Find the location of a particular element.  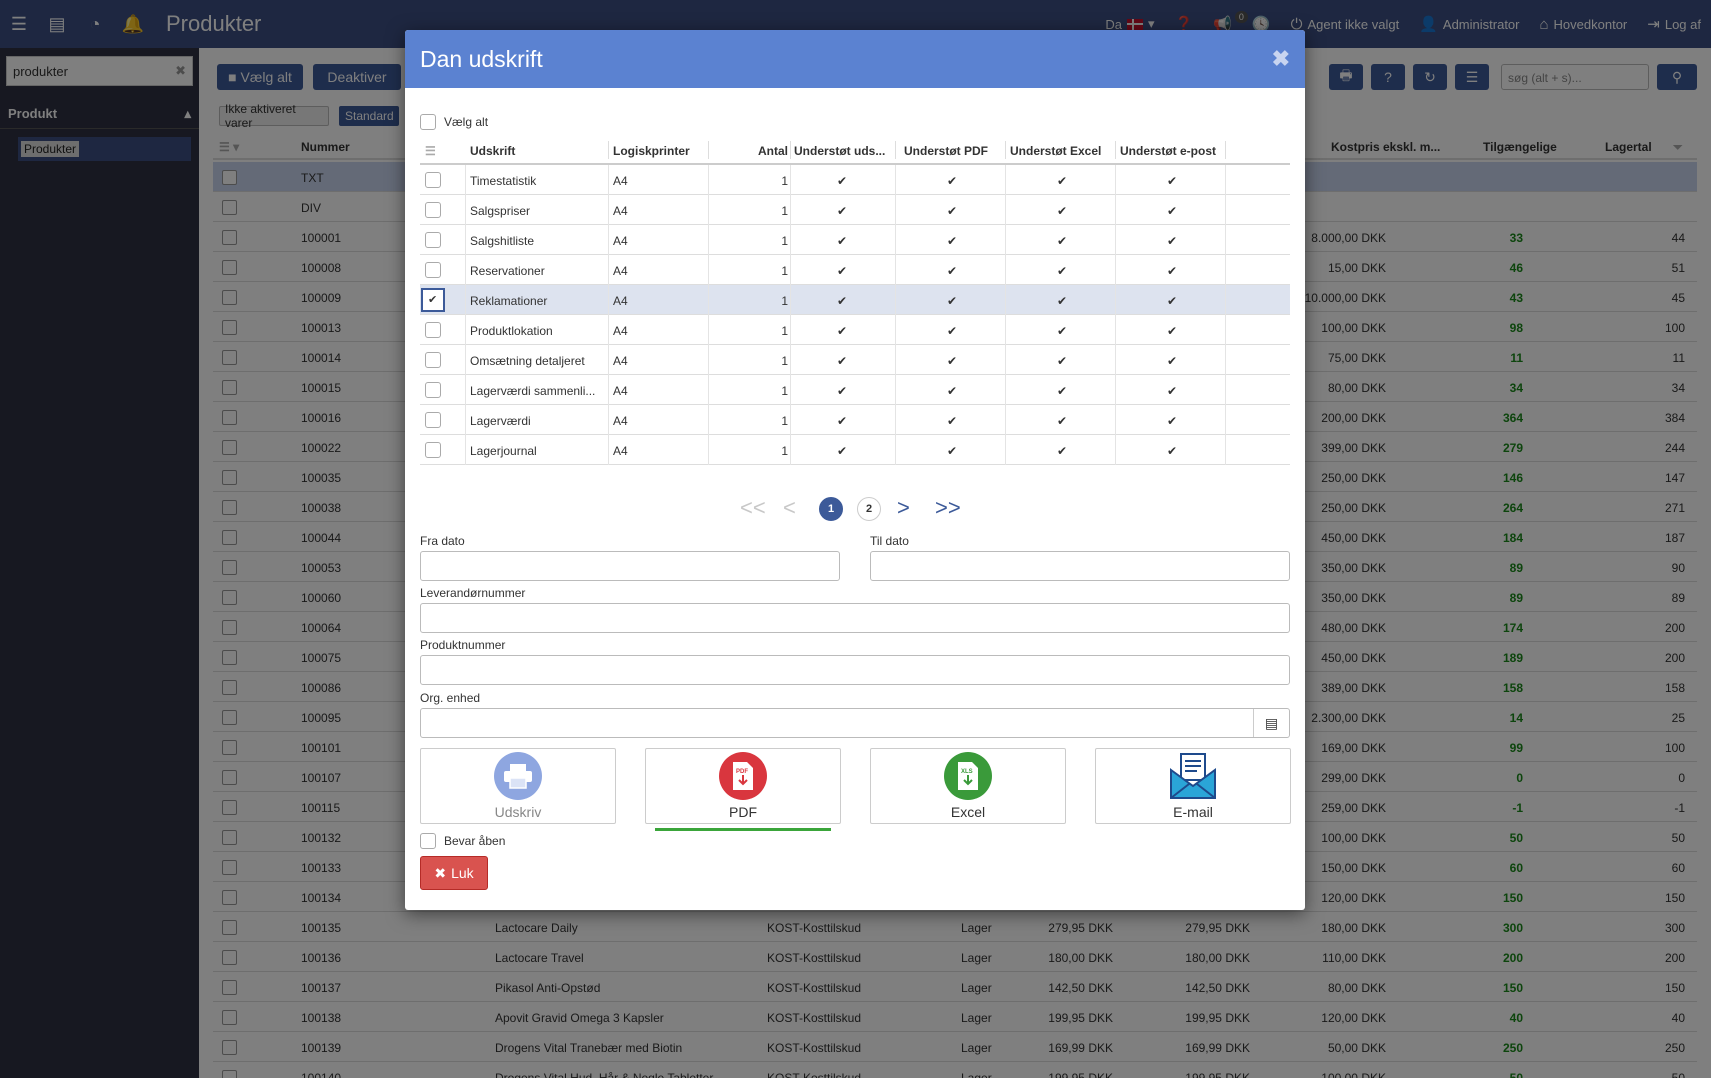

column-header-support-pdf: Understøt PDF is located at coordinates (946, 151).